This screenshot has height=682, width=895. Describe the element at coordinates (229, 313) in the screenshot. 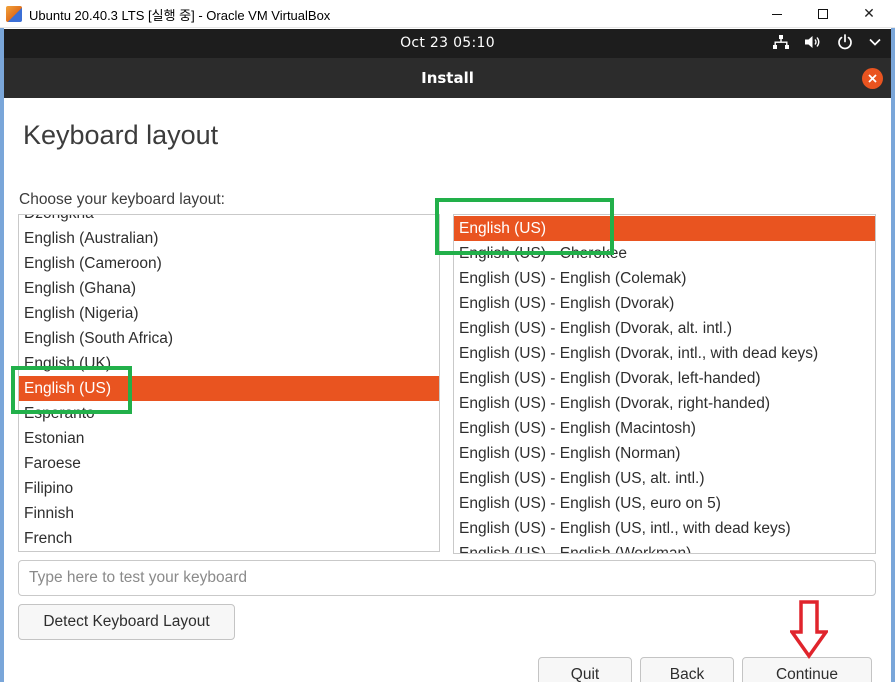

I see `layout-list-item: English (Nigeria)` at that location.